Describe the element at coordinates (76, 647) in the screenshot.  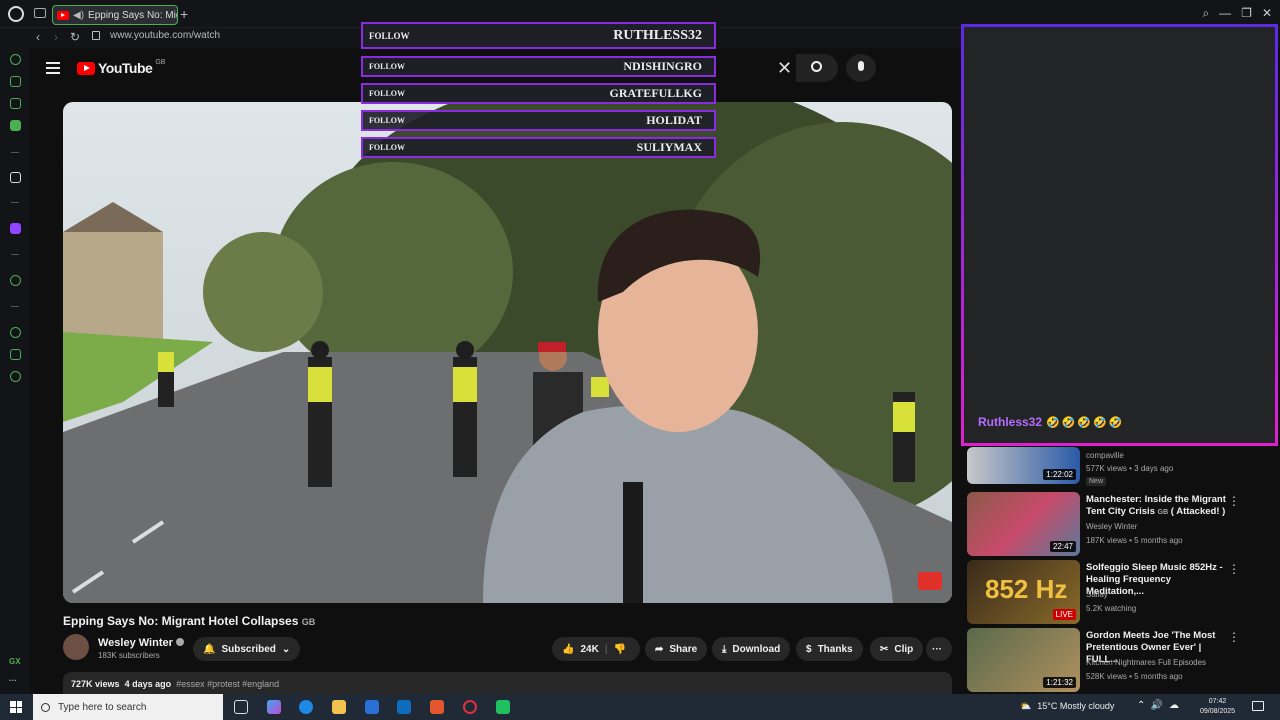
I see `channel-avatar` at that location.